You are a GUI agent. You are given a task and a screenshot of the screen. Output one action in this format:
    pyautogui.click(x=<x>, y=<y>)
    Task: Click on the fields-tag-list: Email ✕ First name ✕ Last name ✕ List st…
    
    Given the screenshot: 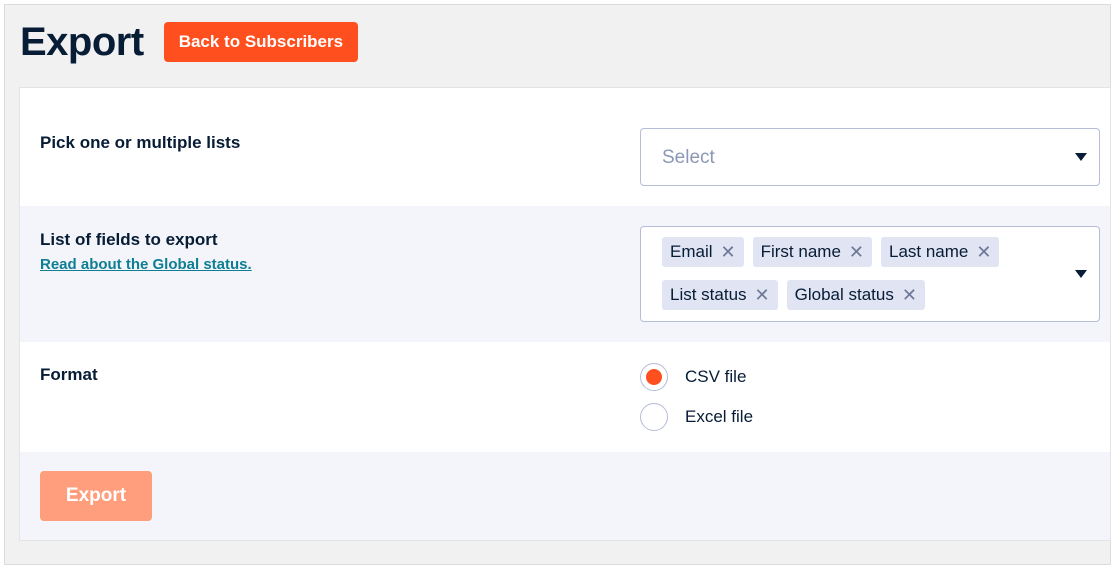 What is the action you would take?
    pyautogui.click(x=852, y=273)
    